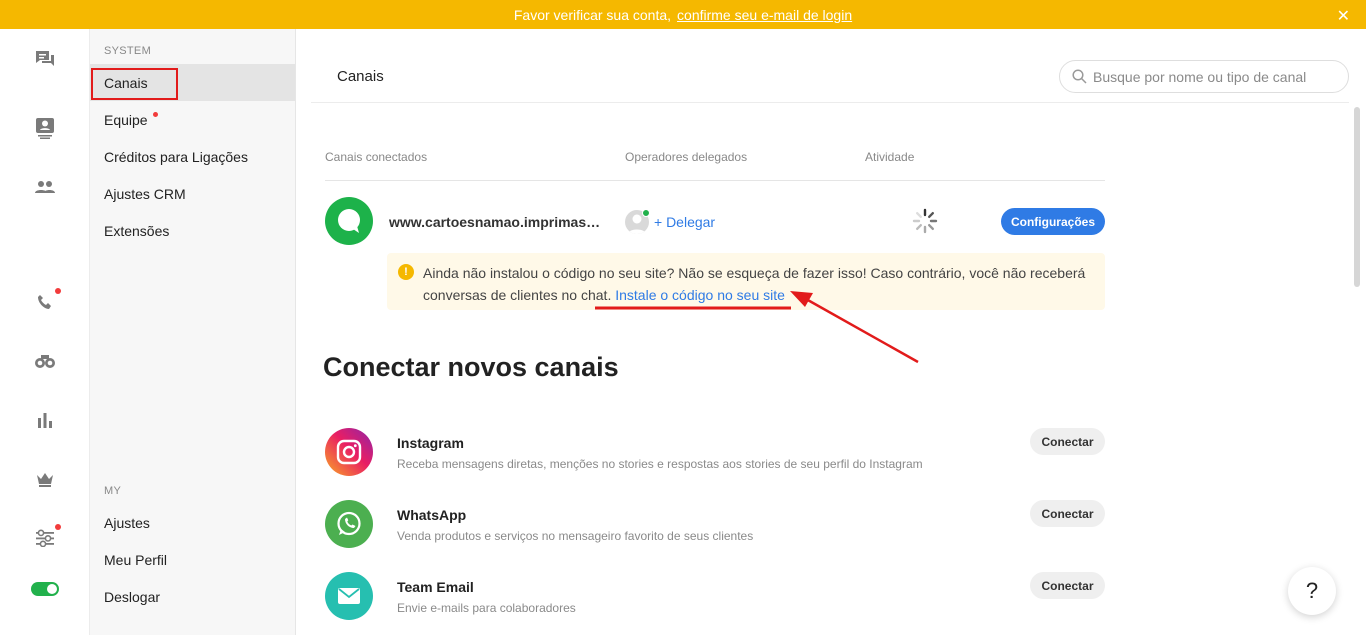  Describe the element at coordinates (646, 213) in the screenshot. I see `operator-online-dot` at that location.